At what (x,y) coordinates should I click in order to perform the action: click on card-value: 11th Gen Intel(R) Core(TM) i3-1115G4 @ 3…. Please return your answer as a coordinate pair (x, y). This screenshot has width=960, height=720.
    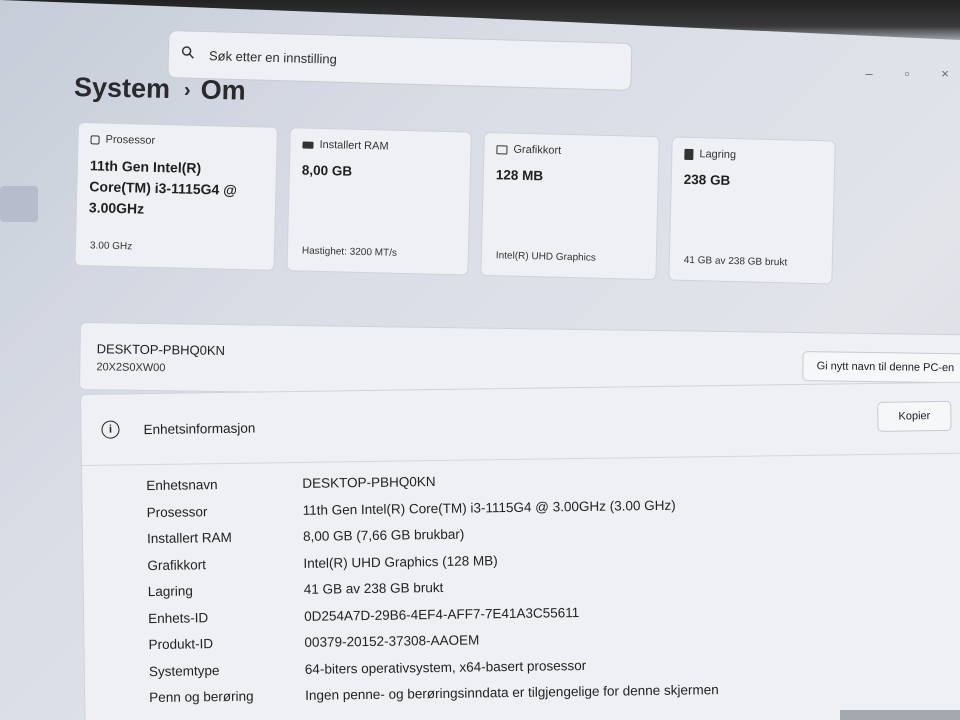
    Looking at the image, I should click on (163, 187).